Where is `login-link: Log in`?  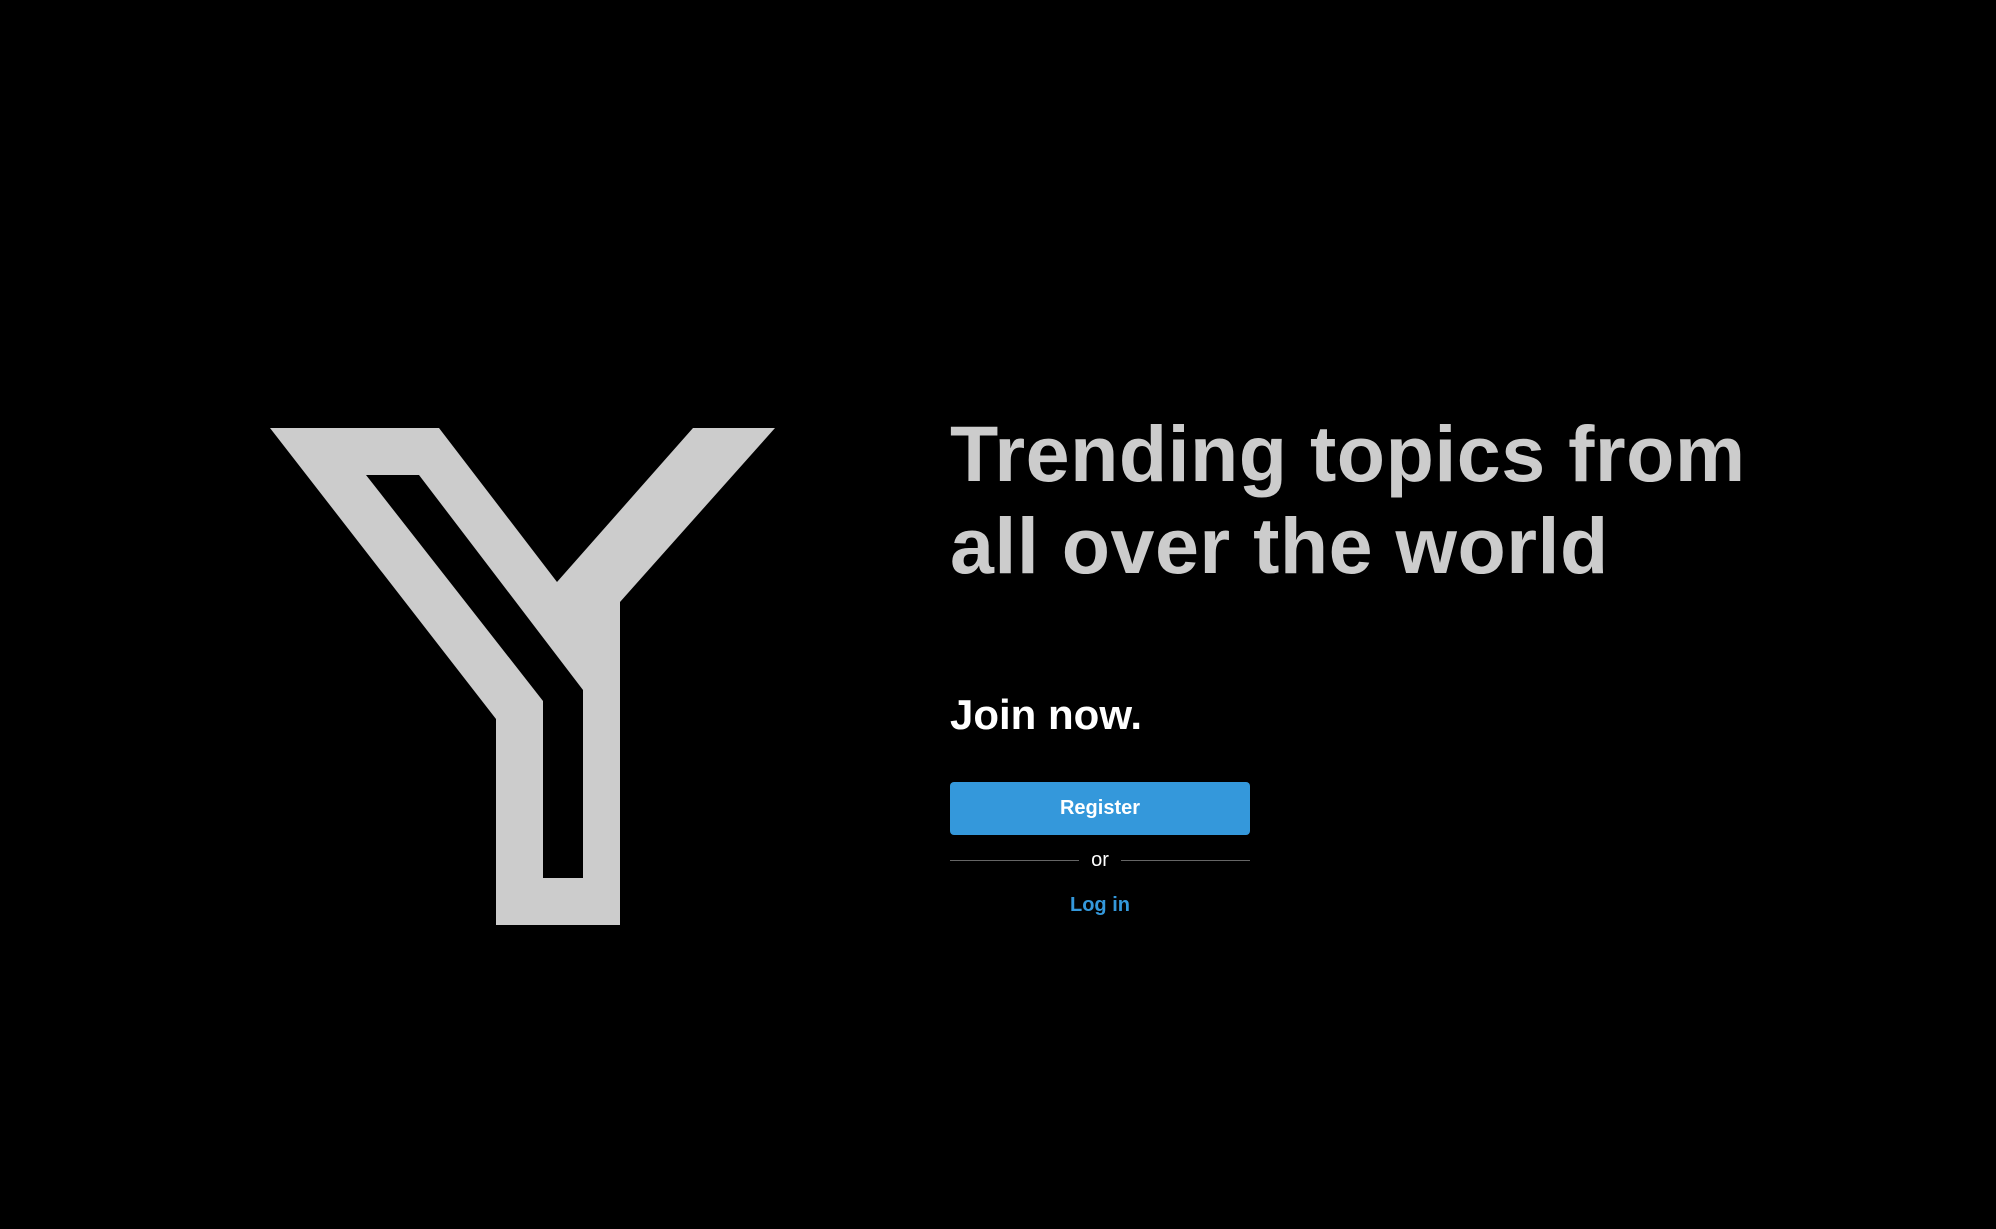 login-link: Log in is located at coordinates (1100, 905).